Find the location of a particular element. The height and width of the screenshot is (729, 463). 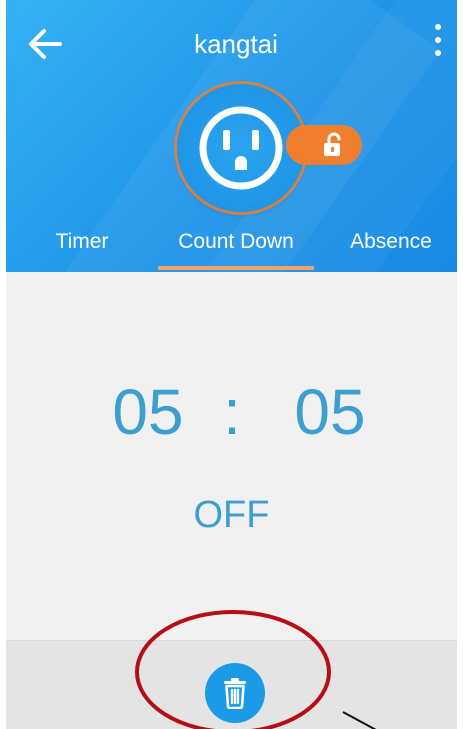

countdown-hours: 05 is located at coordinates (148, 412).